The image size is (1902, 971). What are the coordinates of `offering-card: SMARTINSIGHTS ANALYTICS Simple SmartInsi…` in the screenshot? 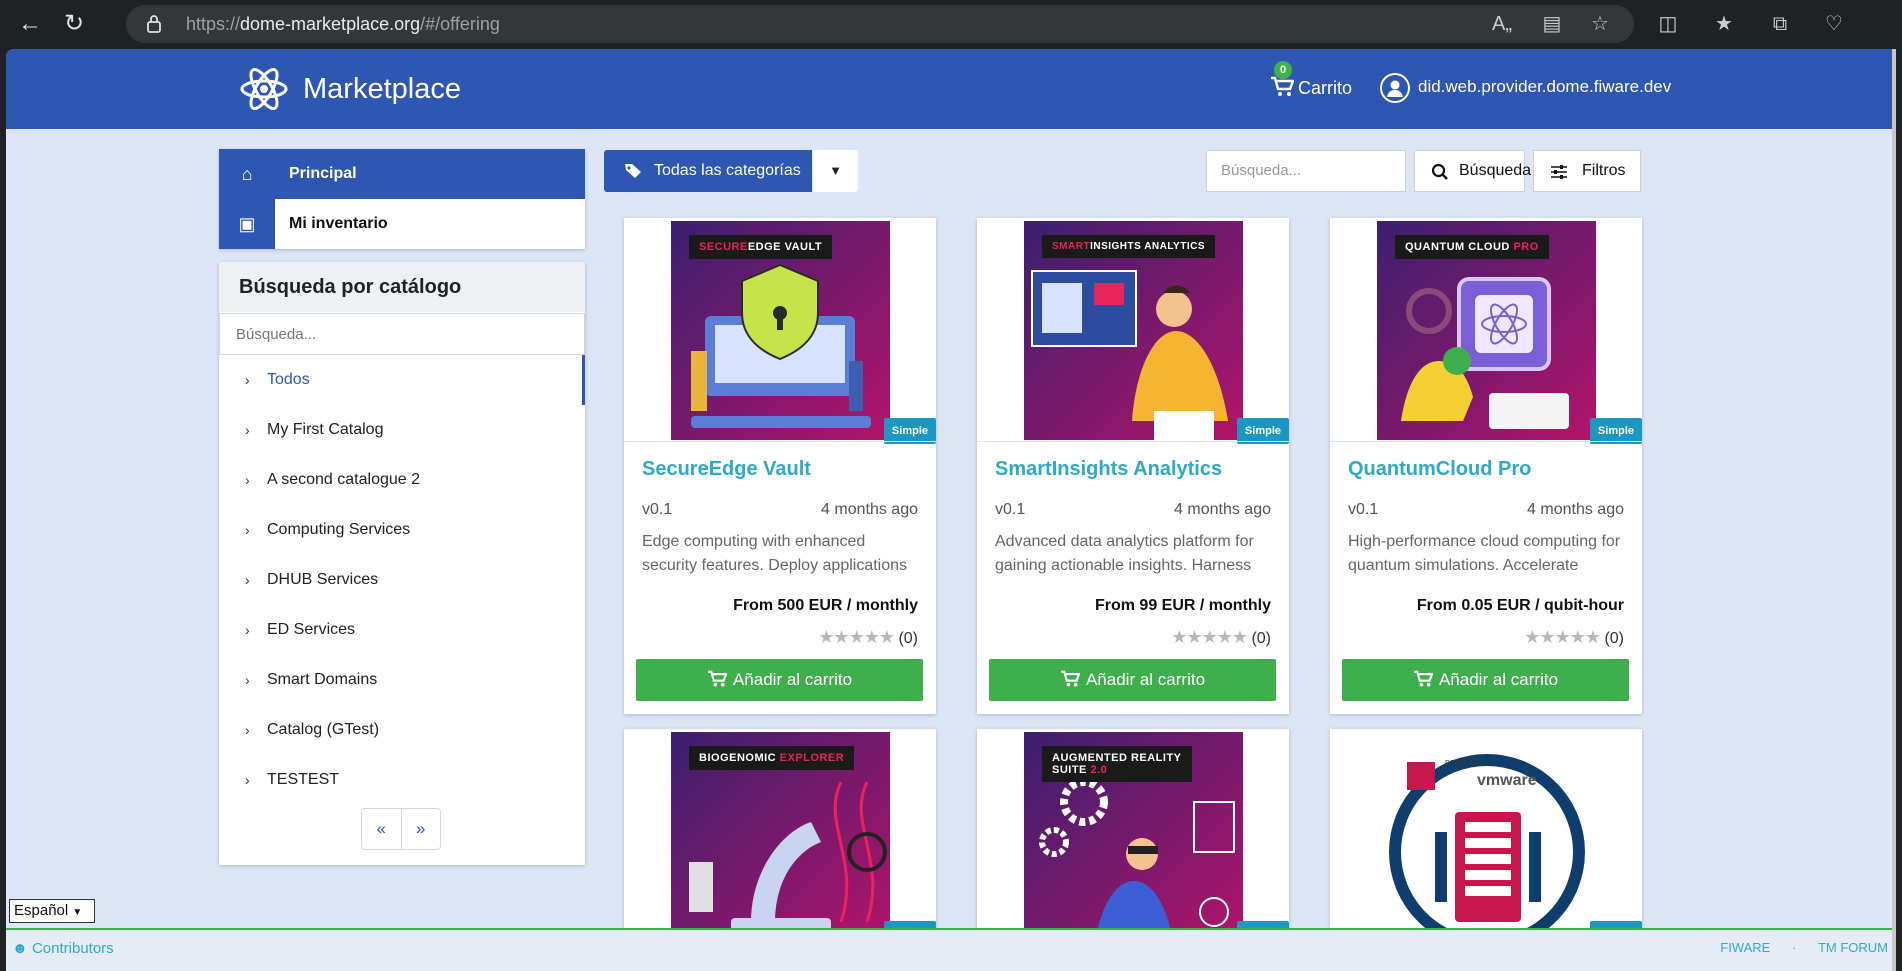 It's located at (1133, 466).